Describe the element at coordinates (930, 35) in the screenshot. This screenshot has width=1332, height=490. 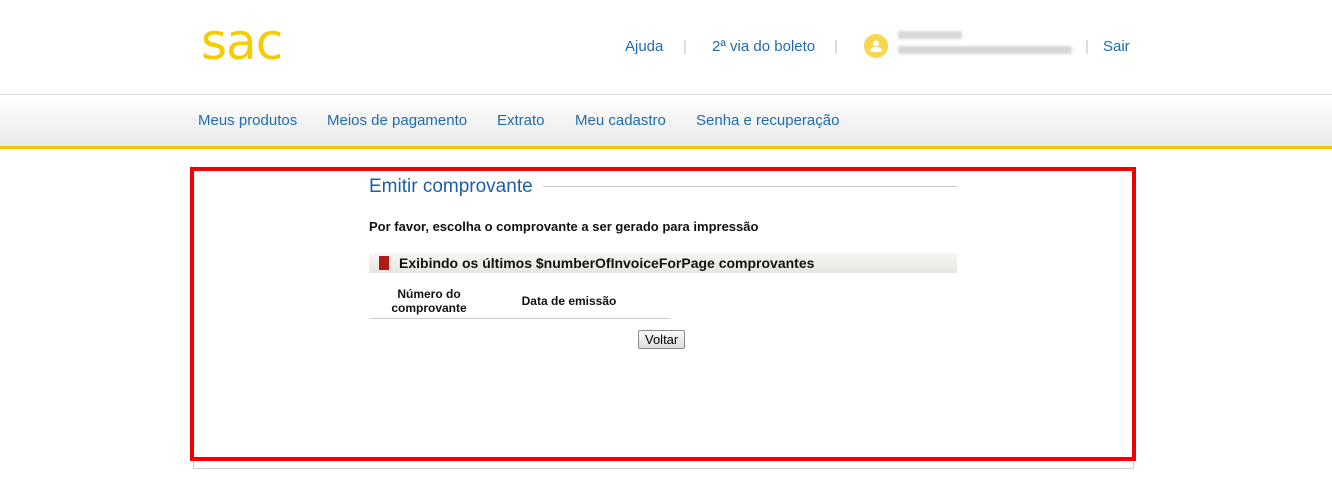
I see `redacted-user-name` at that location.